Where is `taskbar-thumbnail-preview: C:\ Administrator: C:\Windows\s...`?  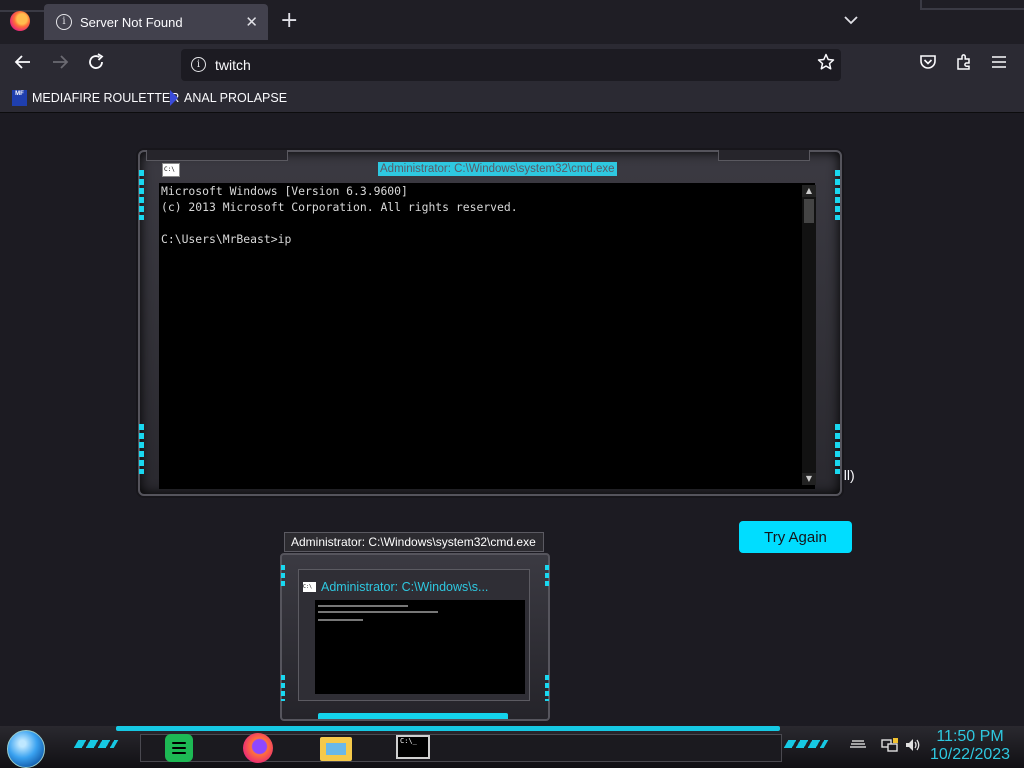
taskbar-thumbnail-preview: C:\ Administrator: C:\Windows\s... is located at coordinates (415, 637).